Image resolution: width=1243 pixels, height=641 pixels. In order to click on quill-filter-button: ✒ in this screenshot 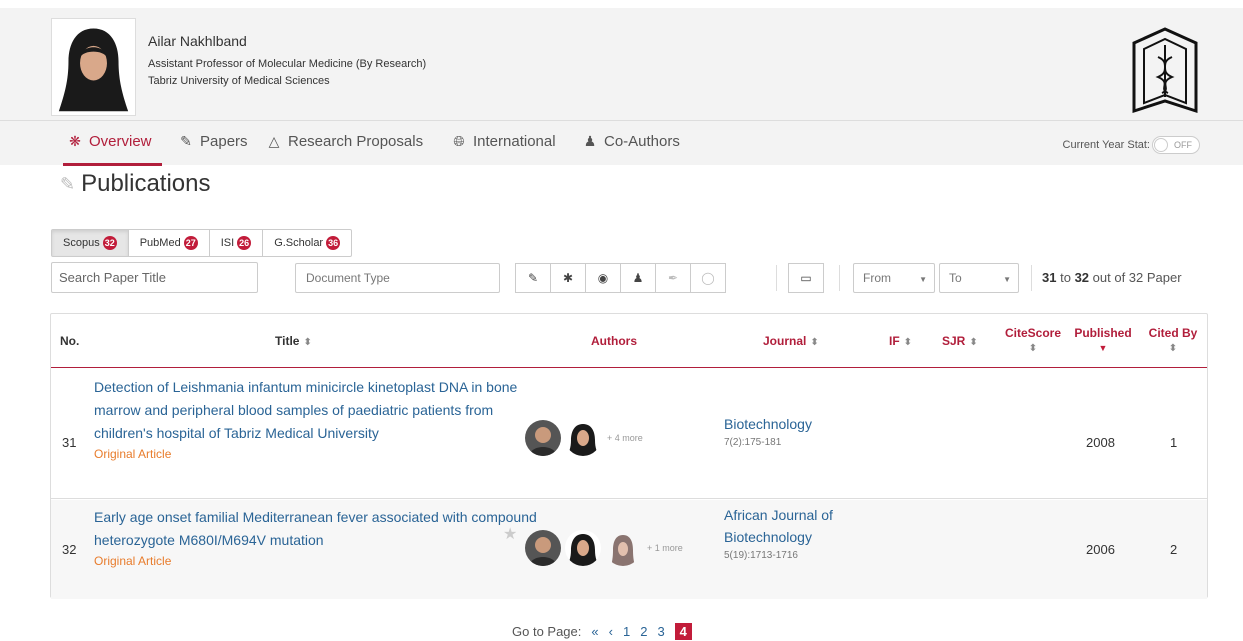, I will do `click(673, 278)`.